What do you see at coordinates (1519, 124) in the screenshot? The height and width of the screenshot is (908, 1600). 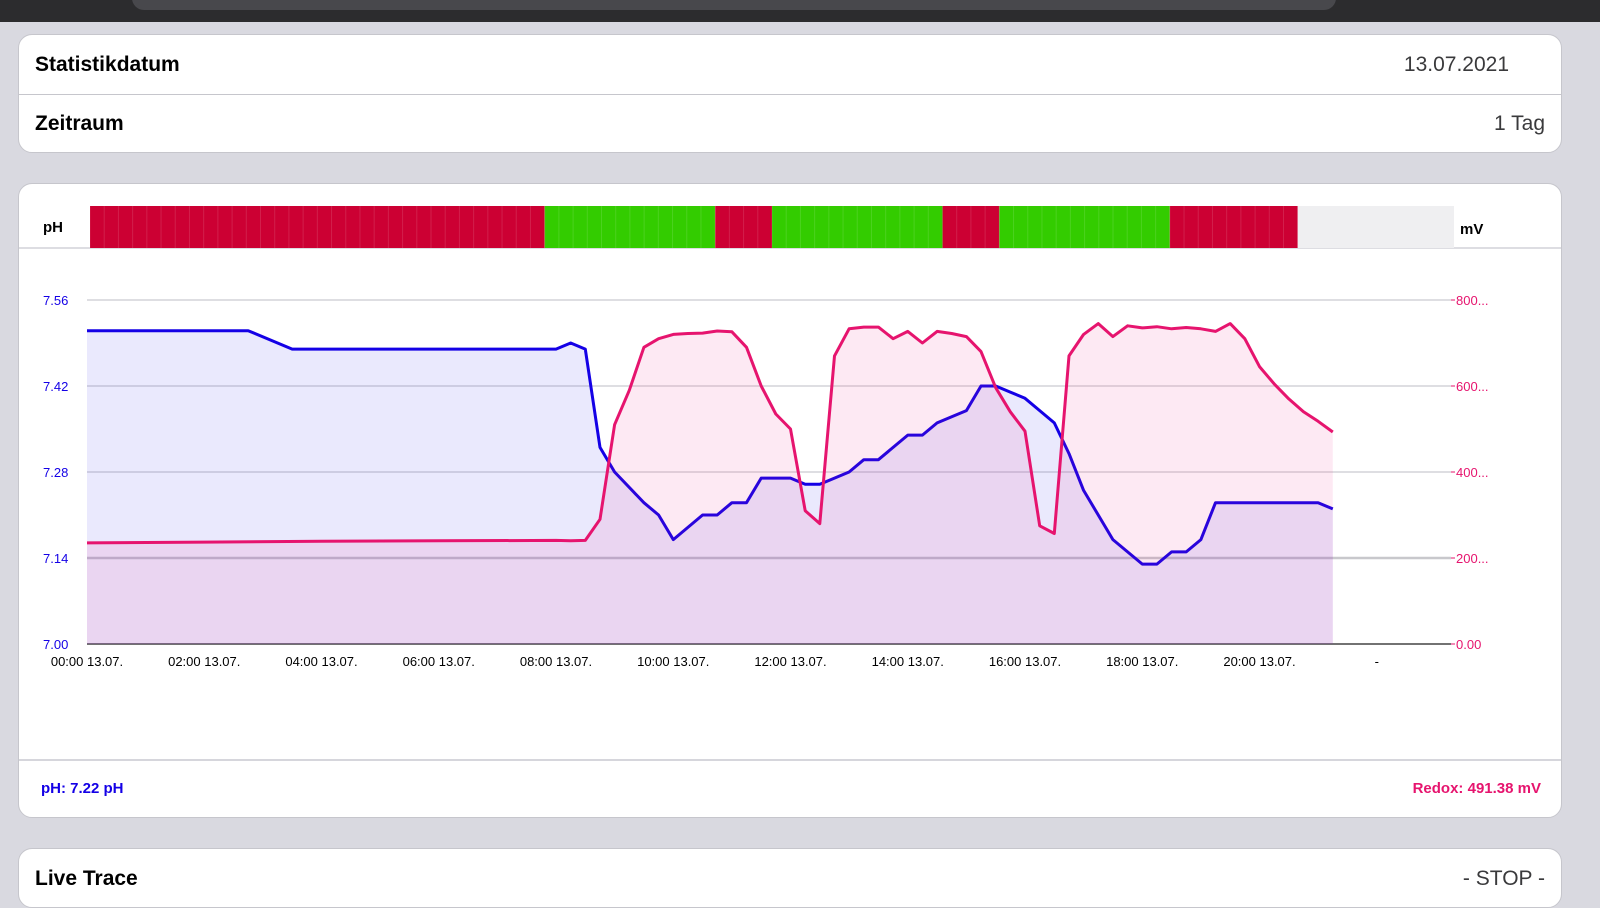 I see `period-value: 1 Tag` at bounding box center [1519, 124].